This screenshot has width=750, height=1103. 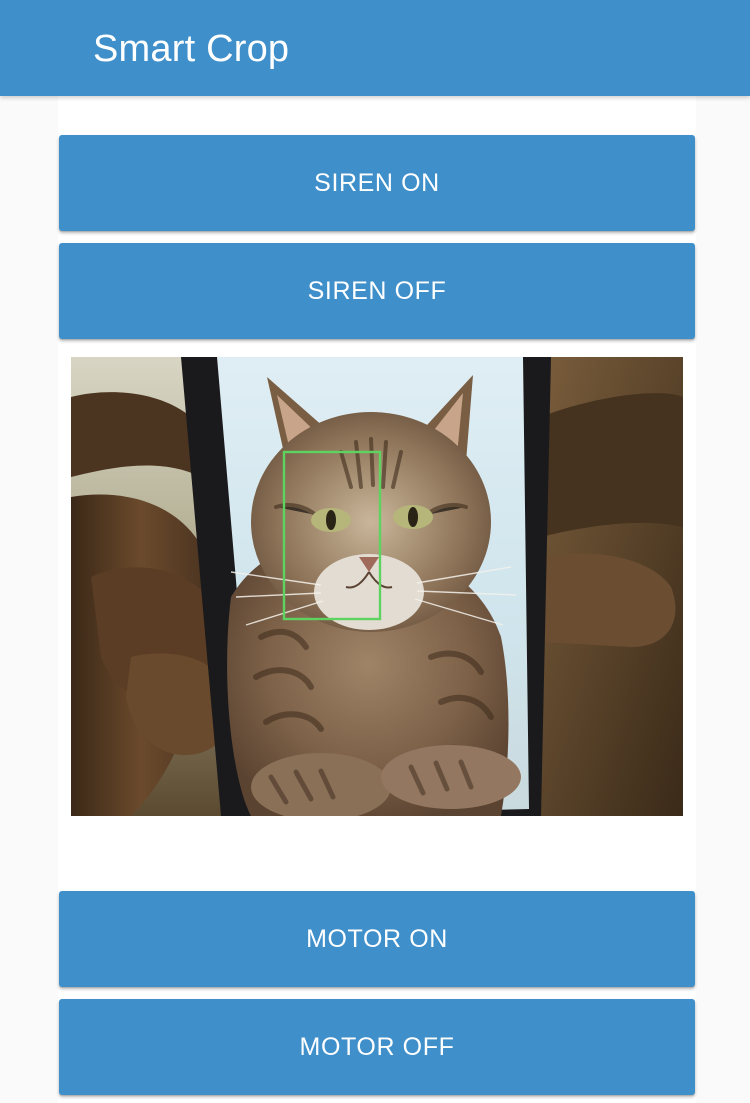 What do you see at coordinates (377, 939) in the screenshot?
I see `motor-on-button: MOTOR ON` at bounding box center [377, 939].